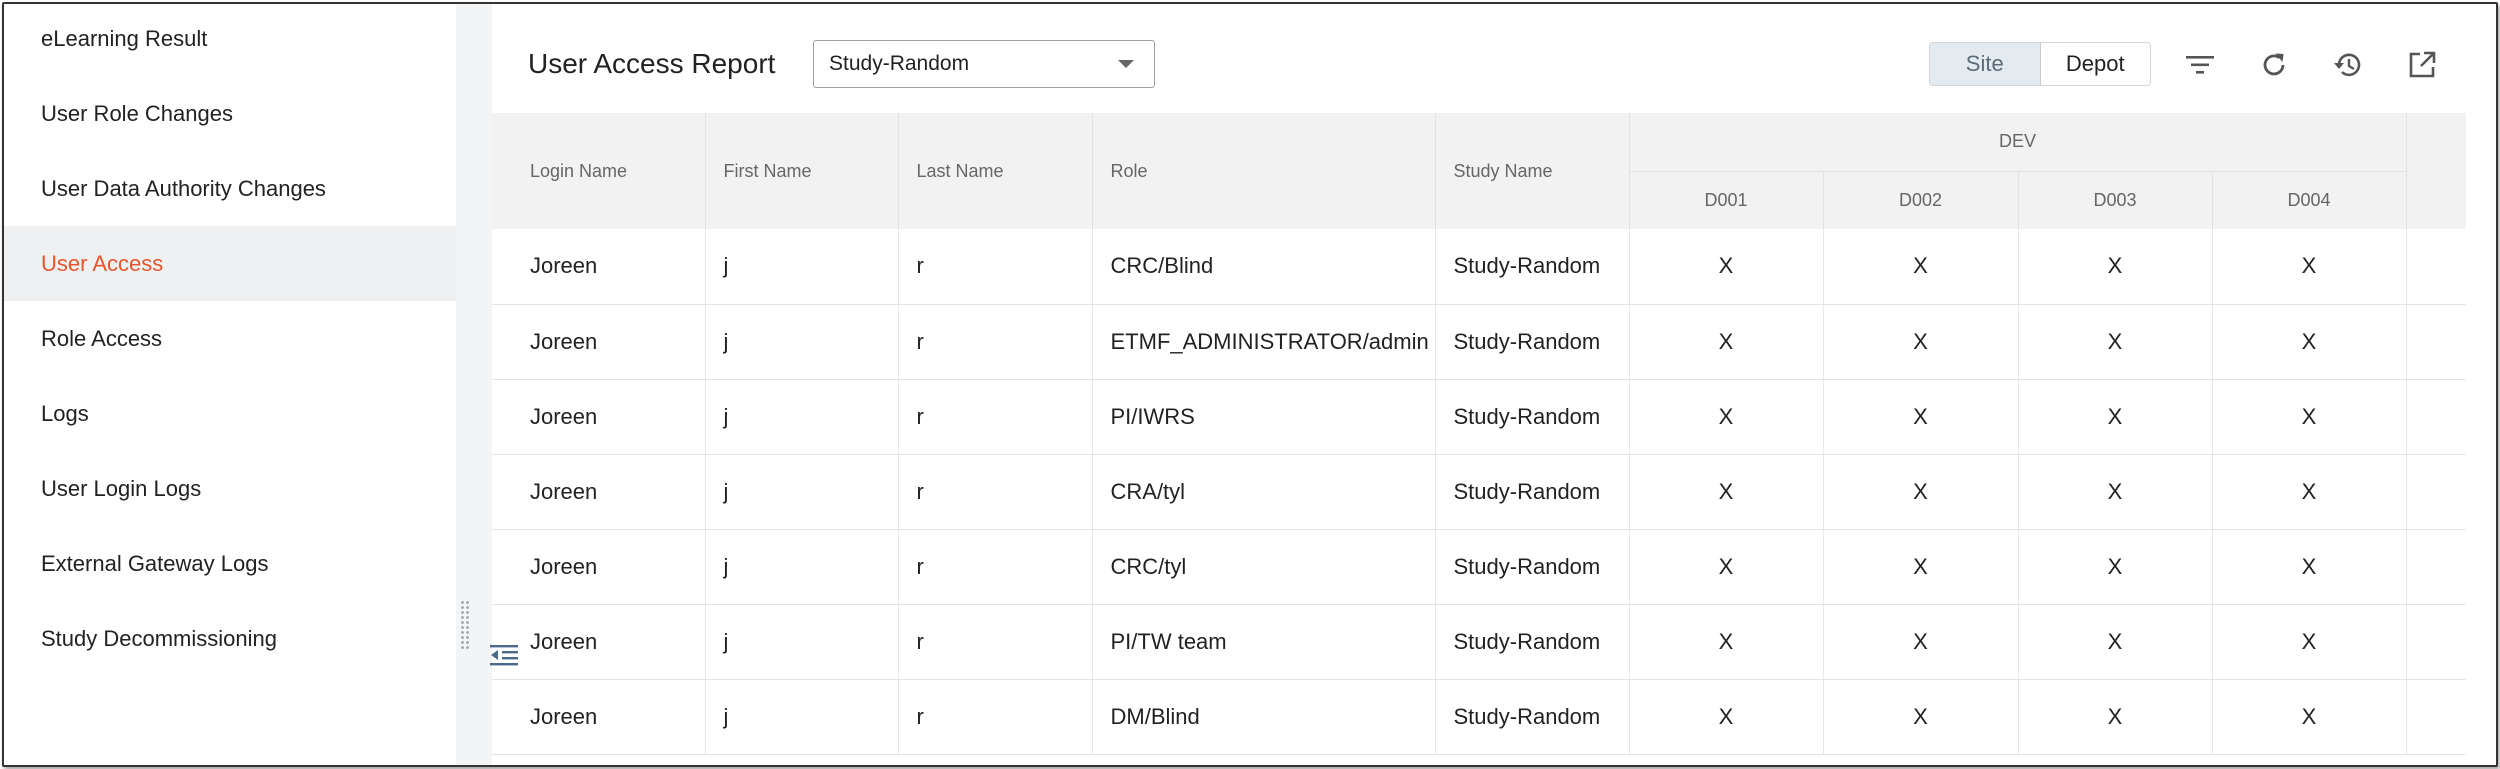 The width and height of the screenshot is (2500, 769). Describe the element at coordinates (1532, 171) in the screenshot. I see `col-header-study-name: Study Name` at that location.